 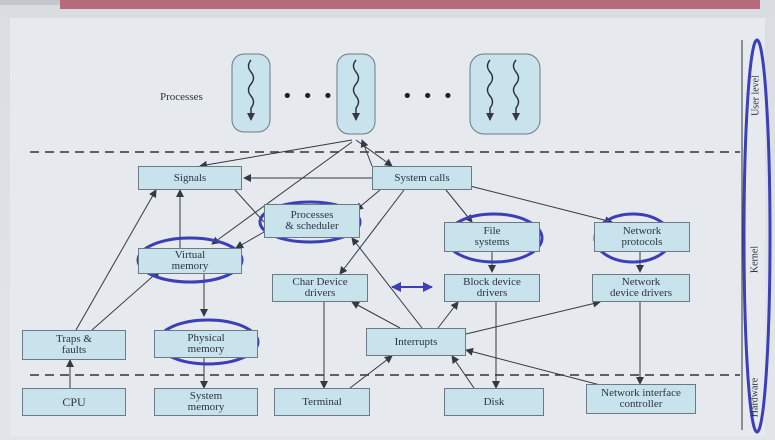 What do you see at coordinates (74, 402) in the screenshot?
I see `cpu-box: CPU` at bounding box center [74, 402].